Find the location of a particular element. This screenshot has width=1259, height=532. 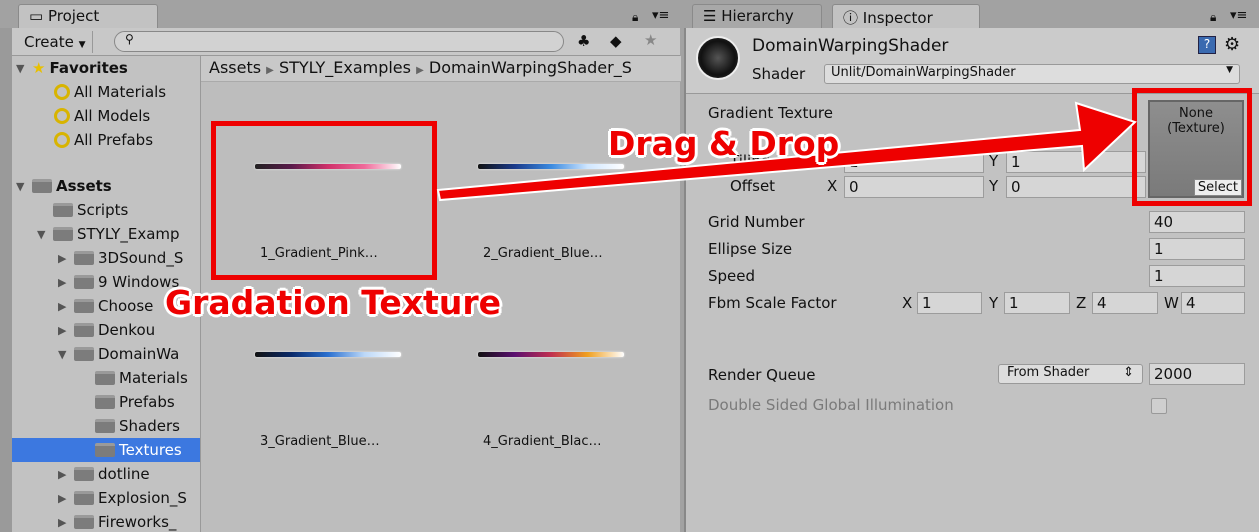

gradation-texture-annotation: Gradation Texture is located at coordinates (333, 302).